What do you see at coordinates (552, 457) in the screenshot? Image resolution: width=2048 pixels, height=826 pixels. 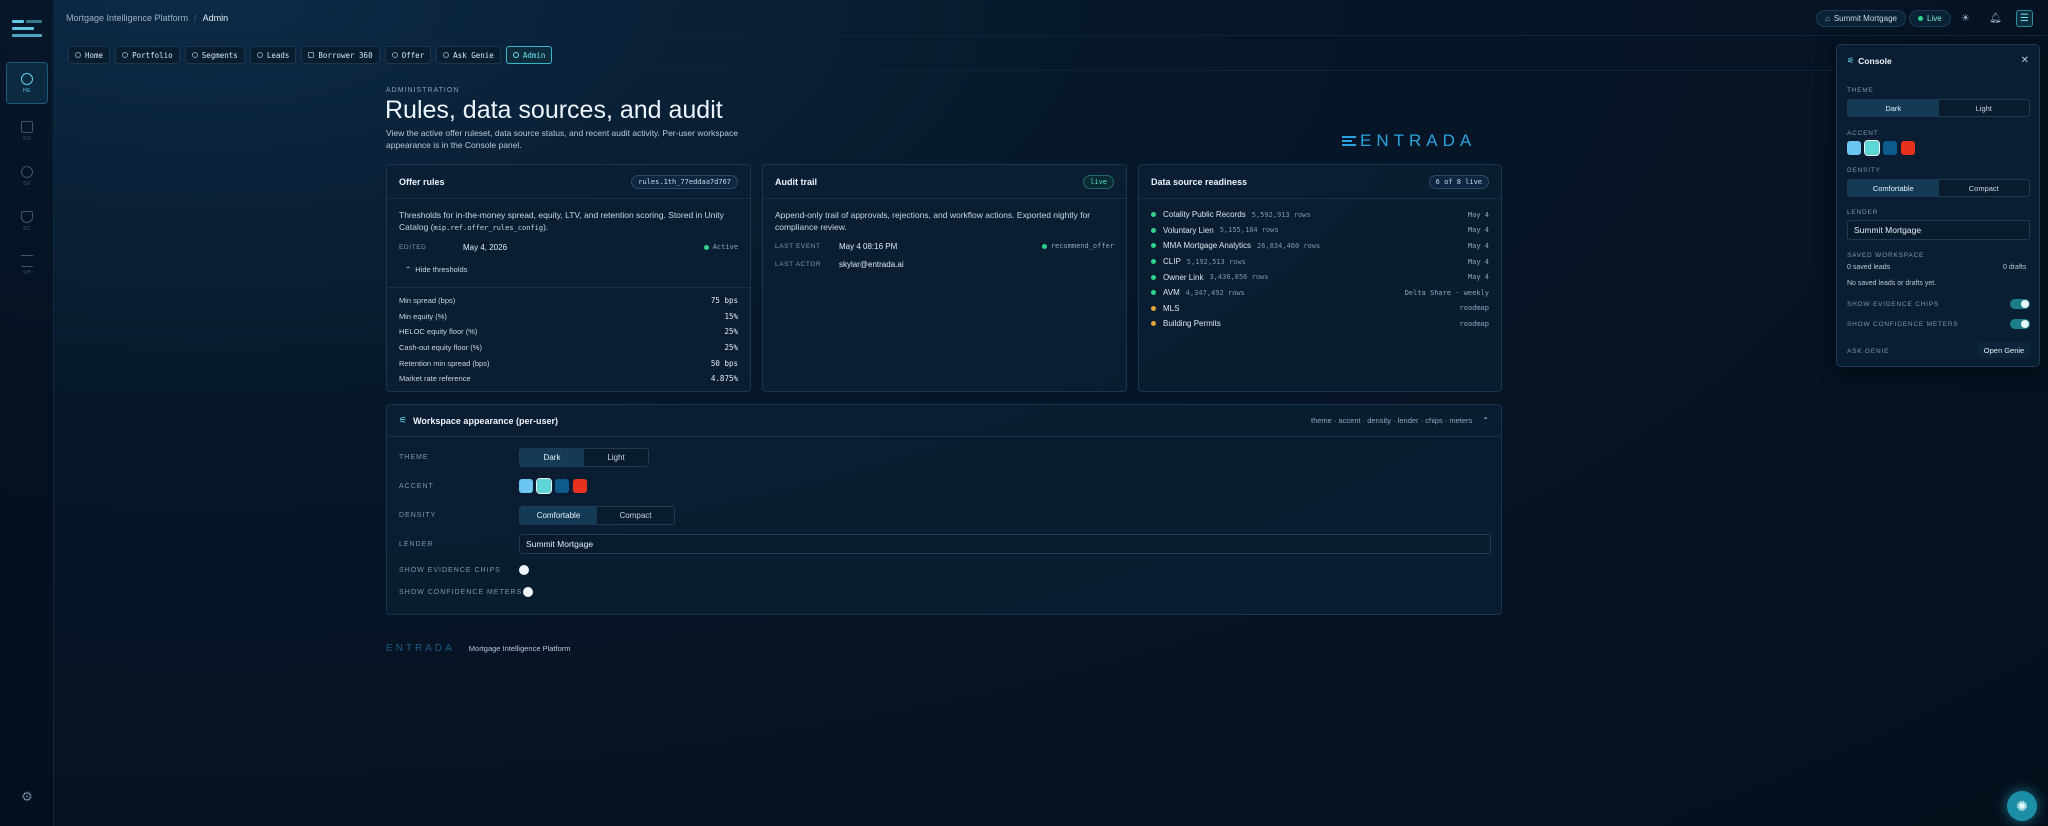 I see `theme-dark-option: Dark` at bounding box center [552, 457].